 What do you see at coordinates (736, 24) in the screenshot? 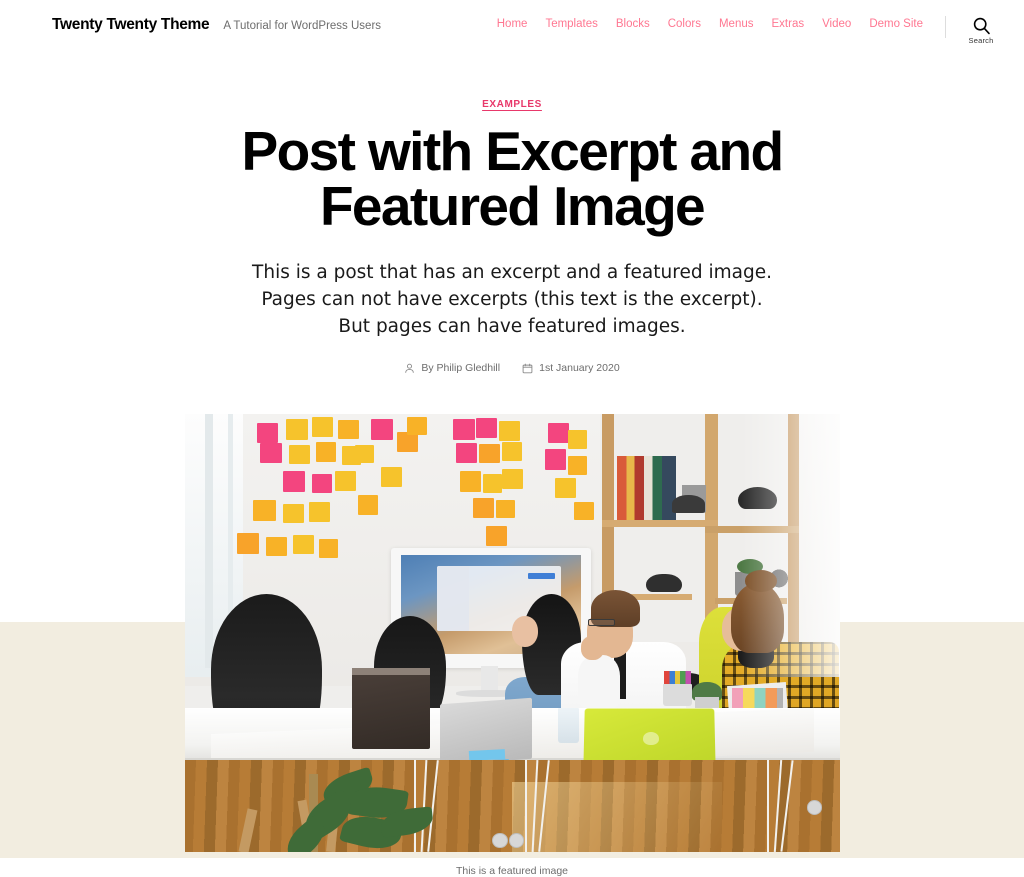
I see `nav-item-menus: Menus` at bounding box center [736, 24].